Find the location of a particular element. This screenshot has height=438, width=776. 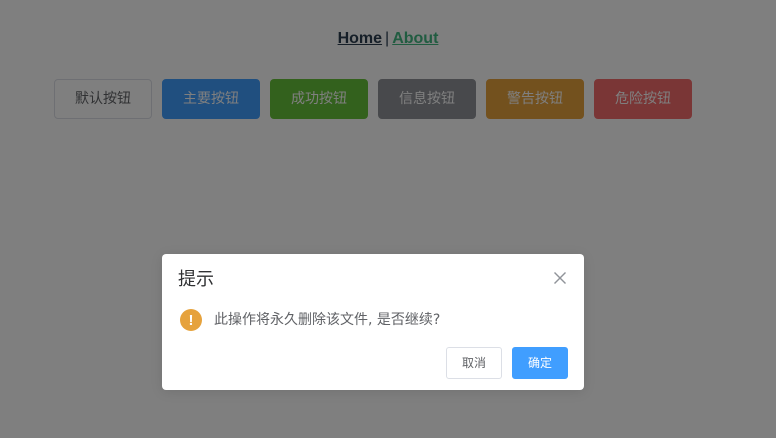

warning-icon-glyph: ! is located at coordinates (191, 320).